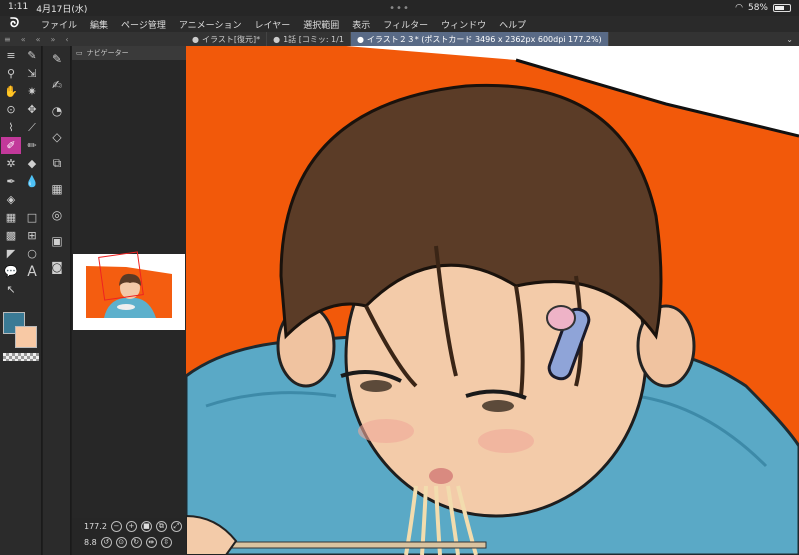  Describe the element at coordinates (210, 24) in the screenshot. I see `menu-animation: アニメーション` at that location.